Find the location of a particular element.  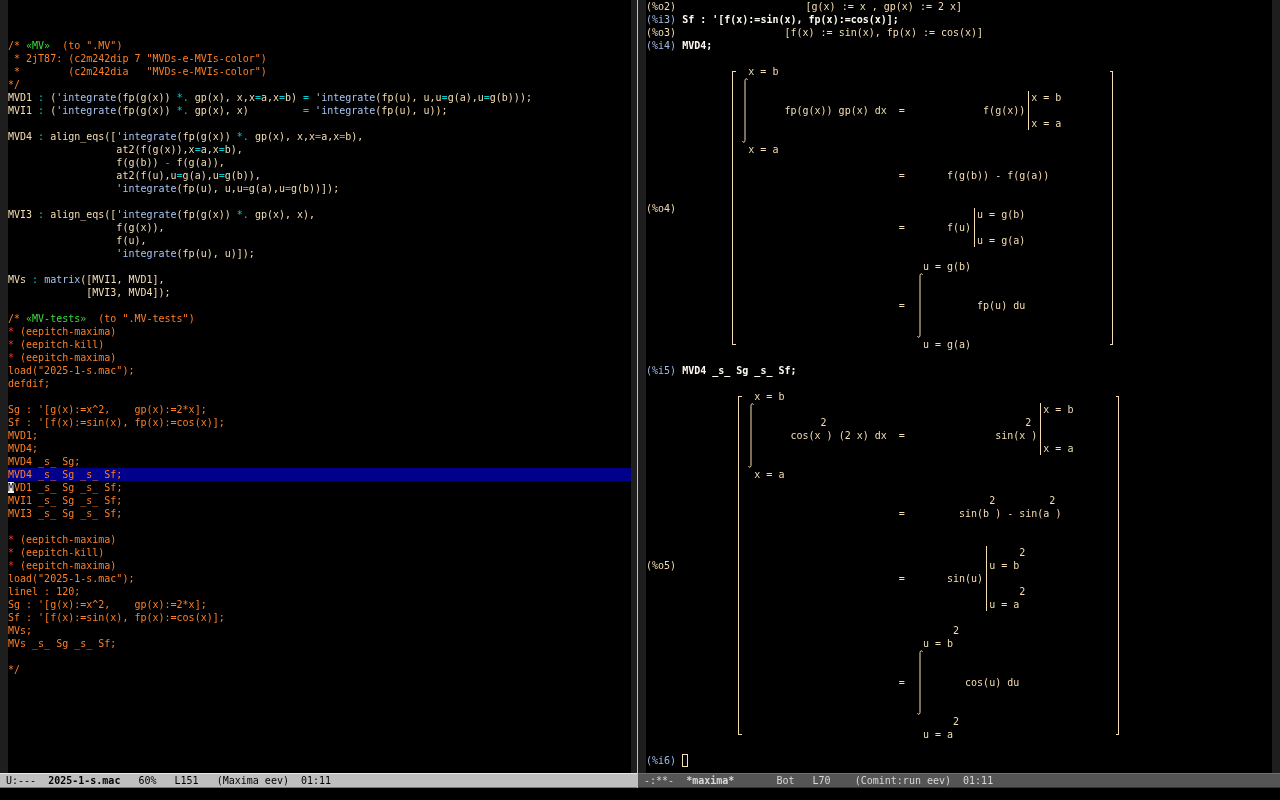

code-line: MVs; is located at coordinates (20, 630).